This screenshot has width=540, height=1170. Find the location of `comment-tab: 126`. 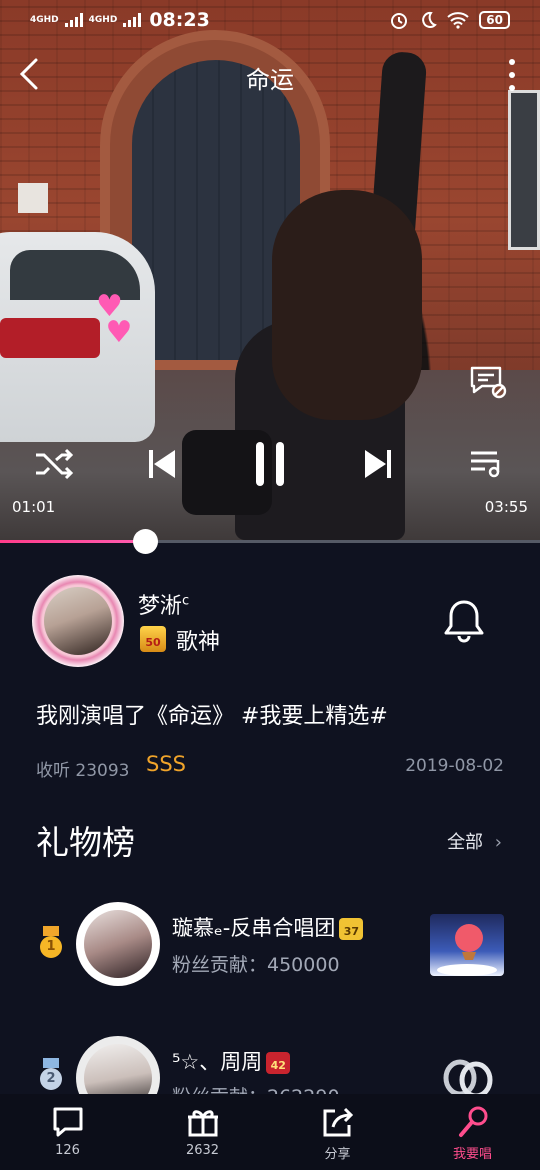

comment-tab: 126 is located at coordinates (67, 1132).